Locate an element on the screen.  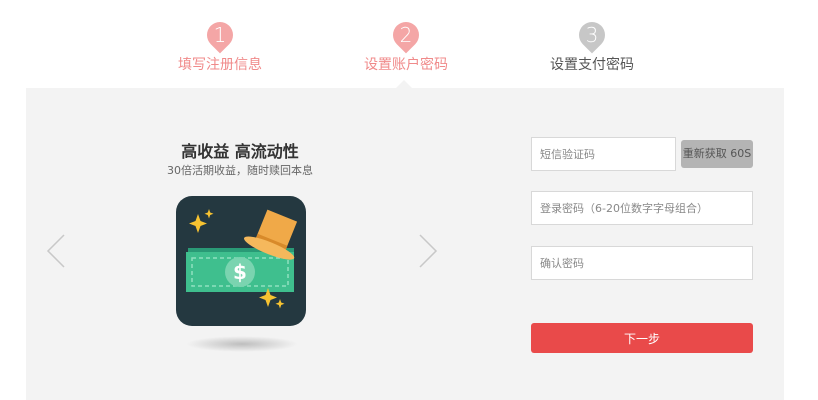
step-1: 1 填写注册信息 is located at coordinates (220, 45).